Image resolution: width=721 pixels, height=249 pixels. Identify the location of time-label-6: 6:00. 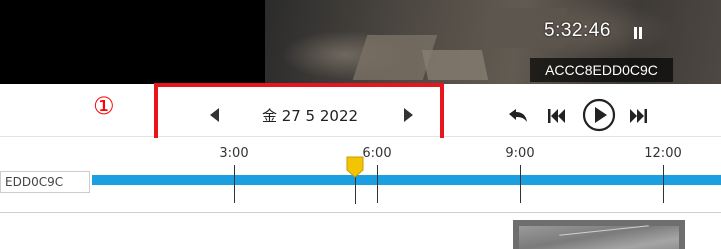
(377, 153).